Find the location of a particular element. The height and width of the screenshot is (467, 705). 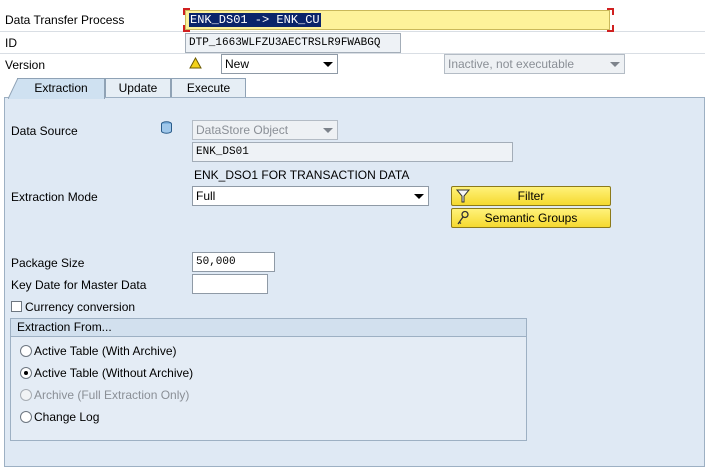

tab-update-label: Update is located at coordinates (138, 88).